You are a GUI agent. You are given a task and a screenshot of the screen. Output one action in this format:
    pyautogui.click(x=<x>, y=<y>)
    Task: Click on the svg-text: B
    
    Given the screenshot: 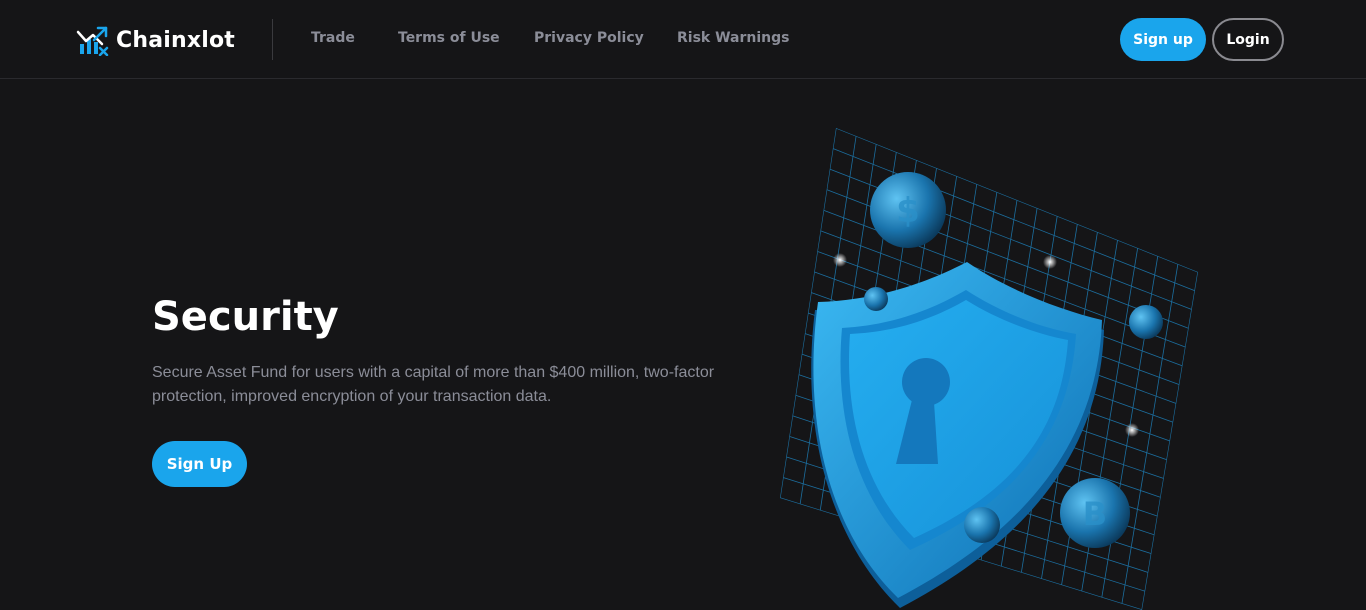 What is the action you would take?
    pyautogui.click(x=1095, y=514)
    